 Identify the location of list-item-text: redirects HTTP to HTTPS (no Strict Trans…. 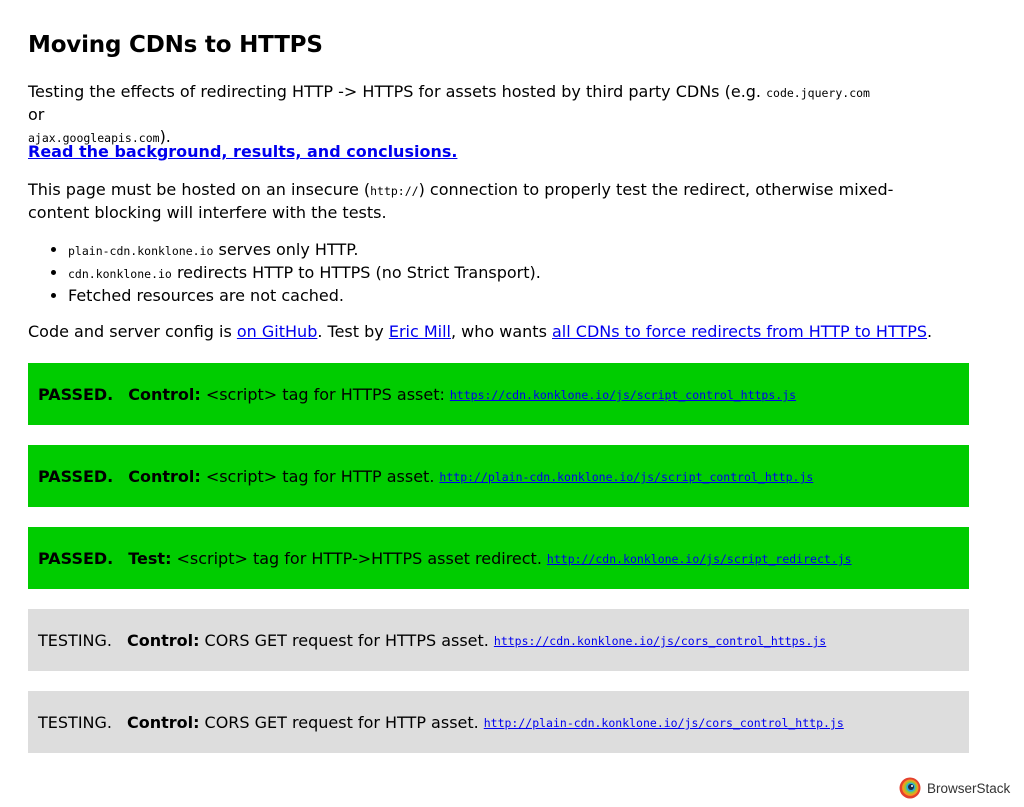
(356, 272).